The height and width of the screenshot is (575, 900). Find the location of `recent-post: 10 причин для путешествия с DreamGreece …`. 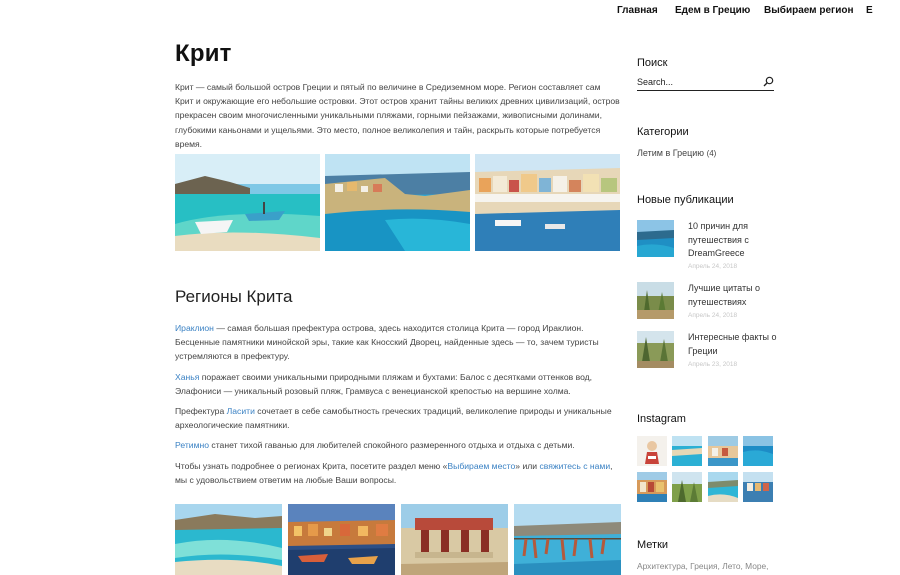

recent-post: 10 причин для путешествия с DreamGreece … is located at coordinates (707, 245).